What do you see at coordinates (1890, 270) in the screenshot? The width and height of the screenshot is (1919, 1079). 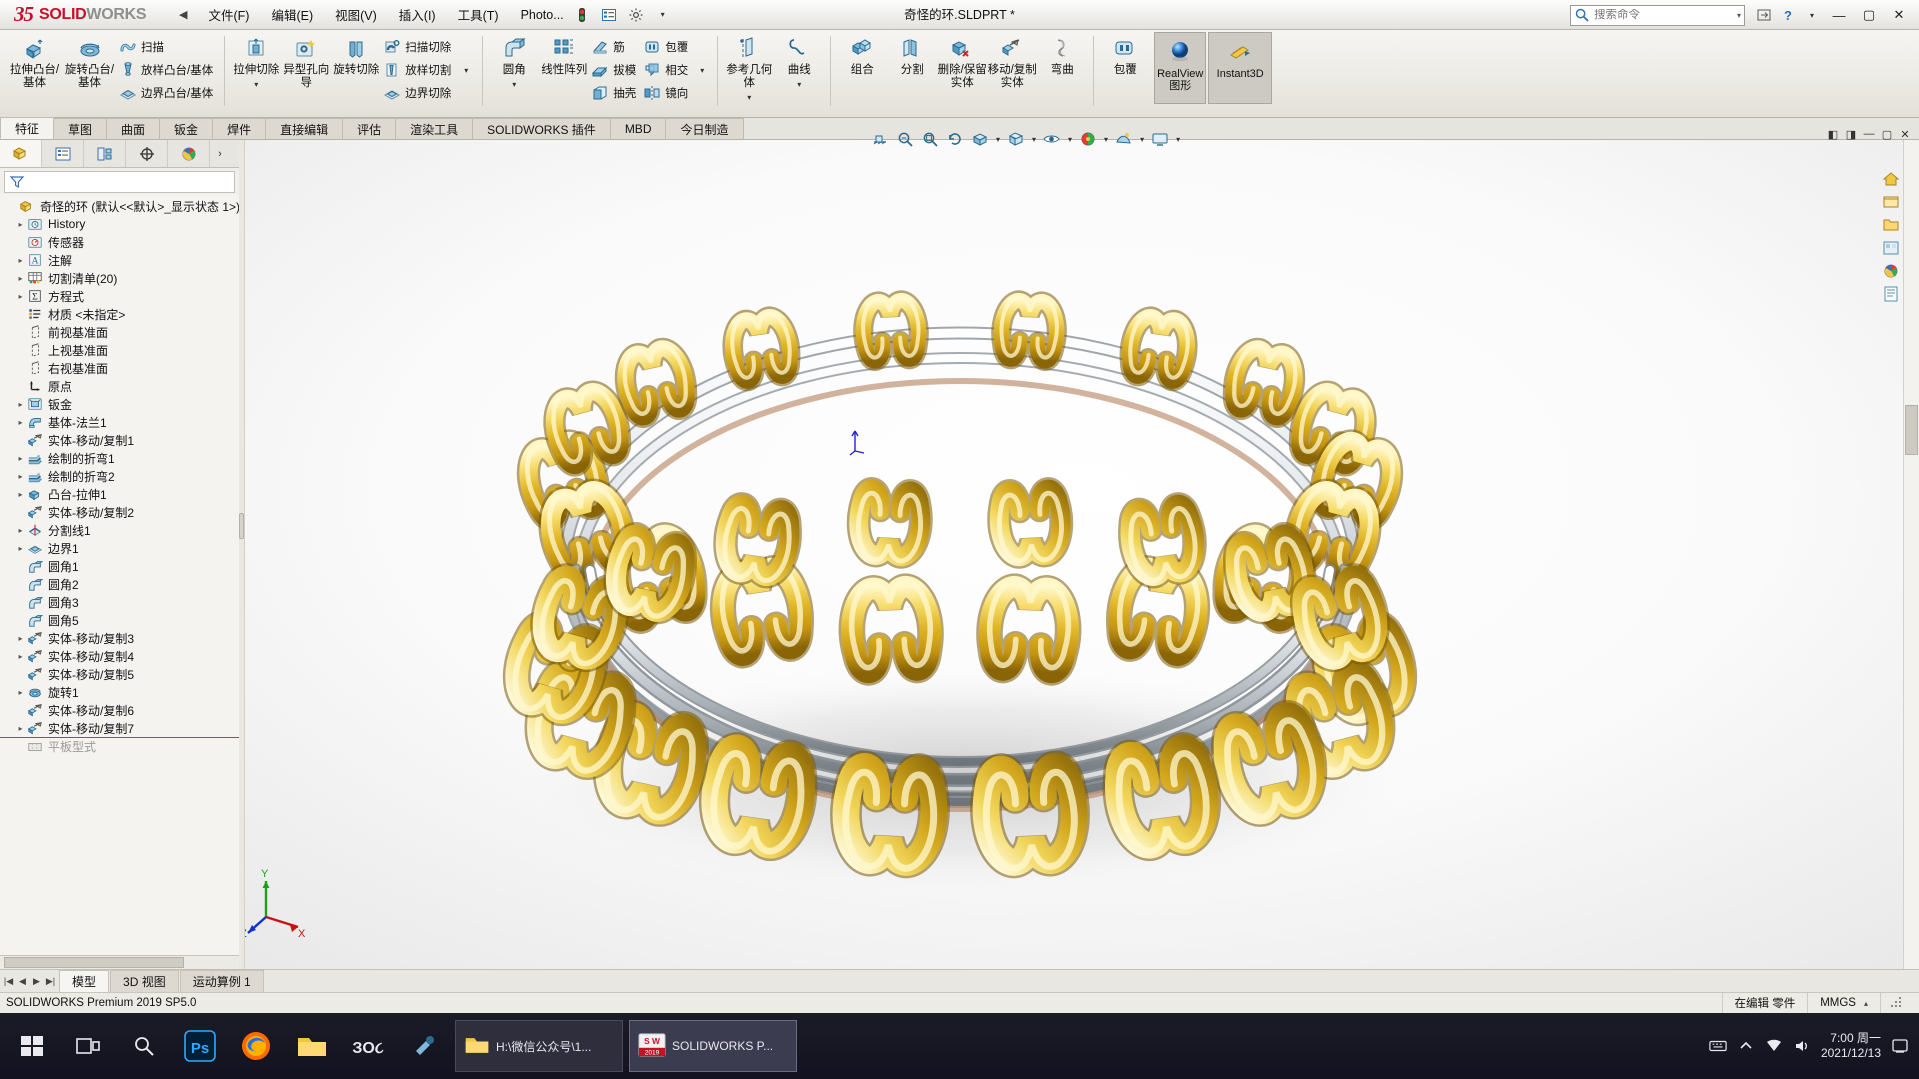 I see `appearances-scenes-icon` at bounding box center [1890, 270].